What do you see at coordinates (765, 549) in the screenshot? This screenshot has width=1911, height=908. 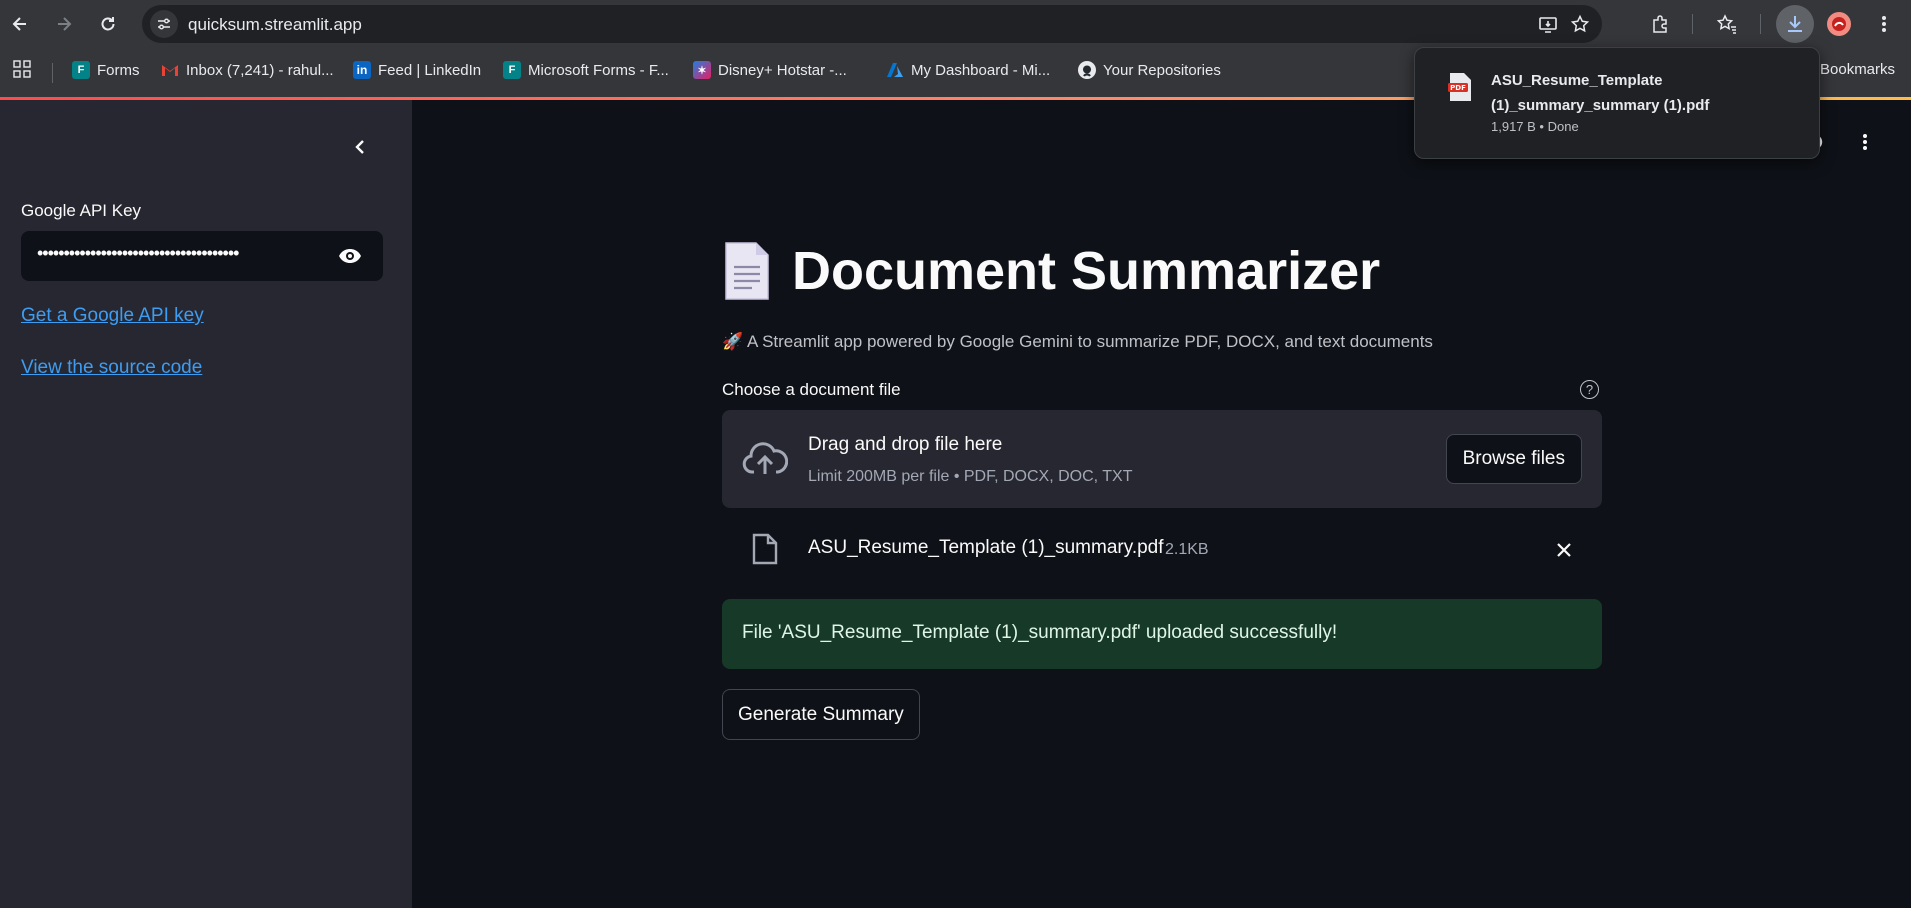 I see `file-icon` at bounding box center [765, 549].